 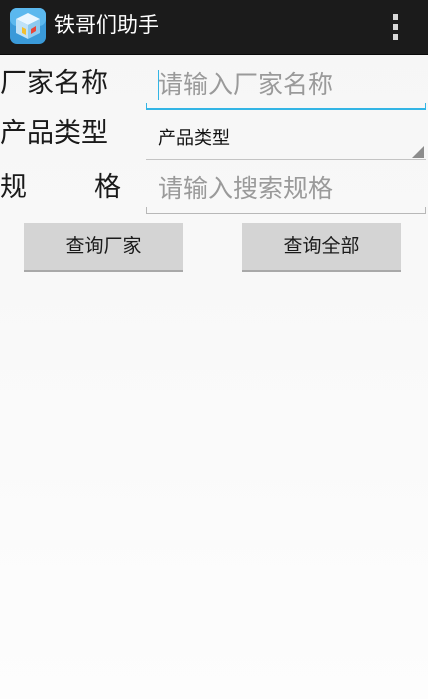 What do you see at coordinates (281, 84) in the screenshot?
I see `vendor-name-input` at bounding box center [281, 84].